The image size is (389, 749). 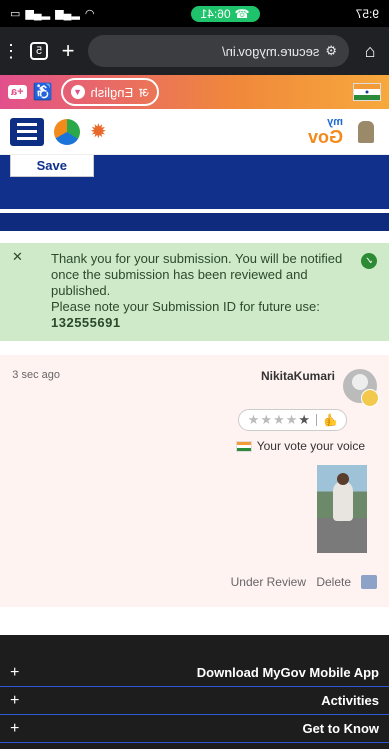 I want to click on voice-line: Your vote your voice, so click(x=188, y=446).